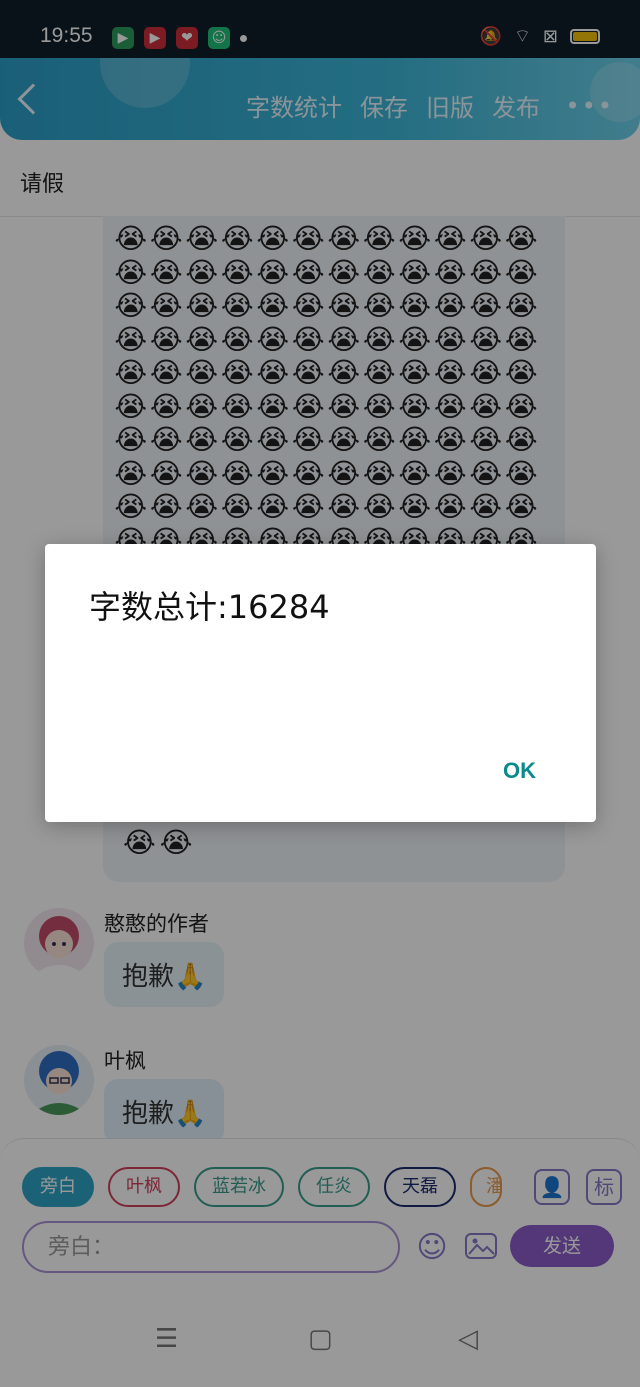 This screenshot has height=1387, width=640. Describe the element at coordinates (209, 607) in the screenshot. I see `dialog-message: 字数总计:16284` at that location.